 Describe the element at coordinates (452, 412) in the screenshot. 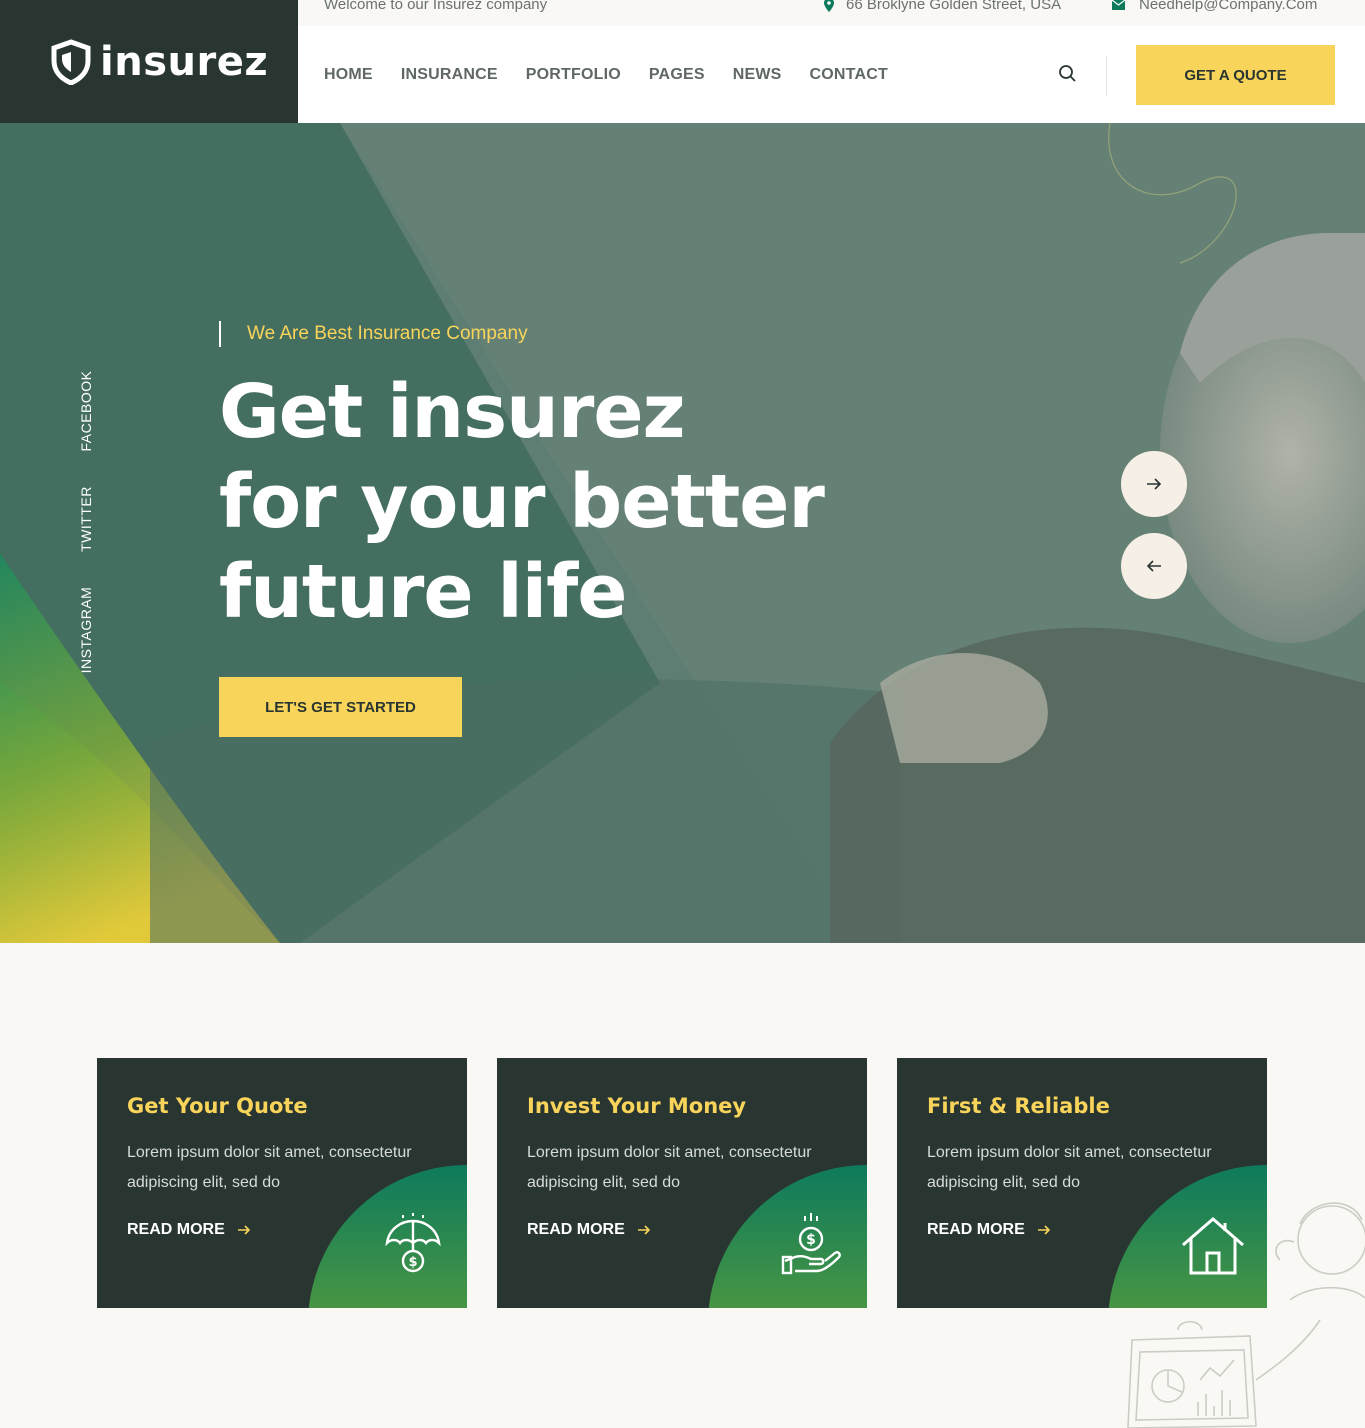

I see `headline-line-1: Get insurez` at that location.